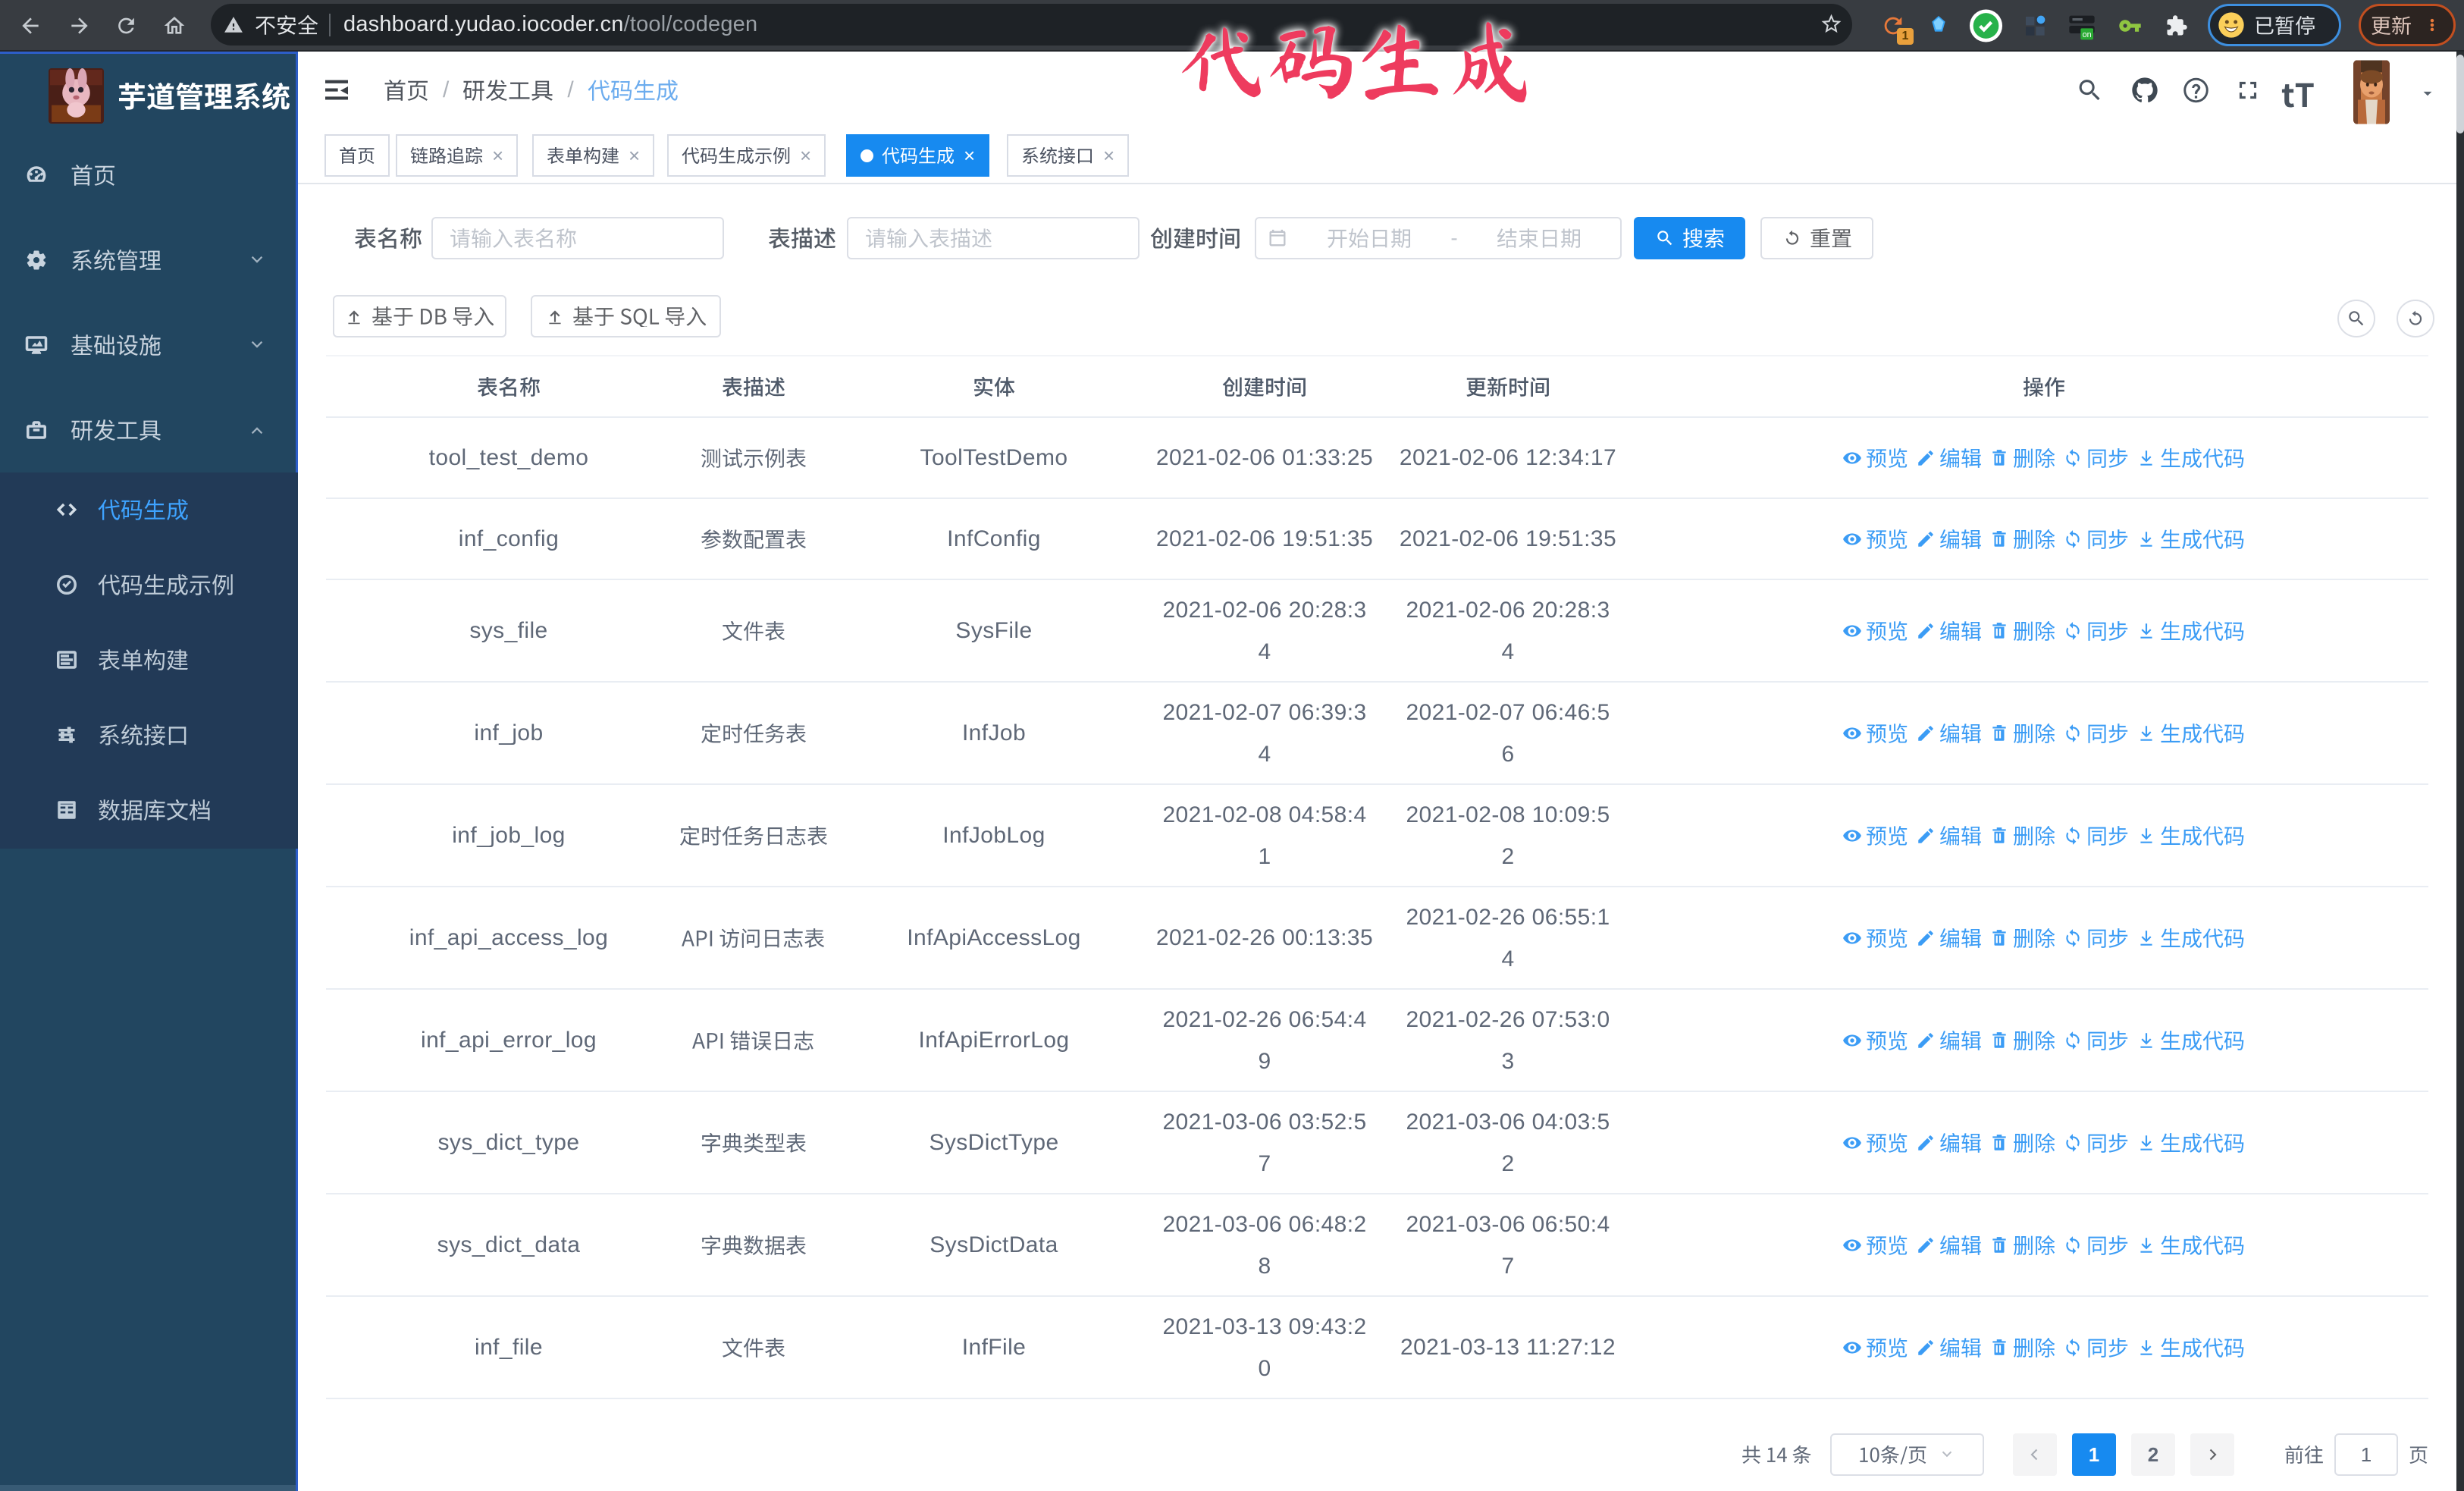  Describe the element at coordinates (2087, 34) in the screenshot. I see `svg-text: on` at that location.